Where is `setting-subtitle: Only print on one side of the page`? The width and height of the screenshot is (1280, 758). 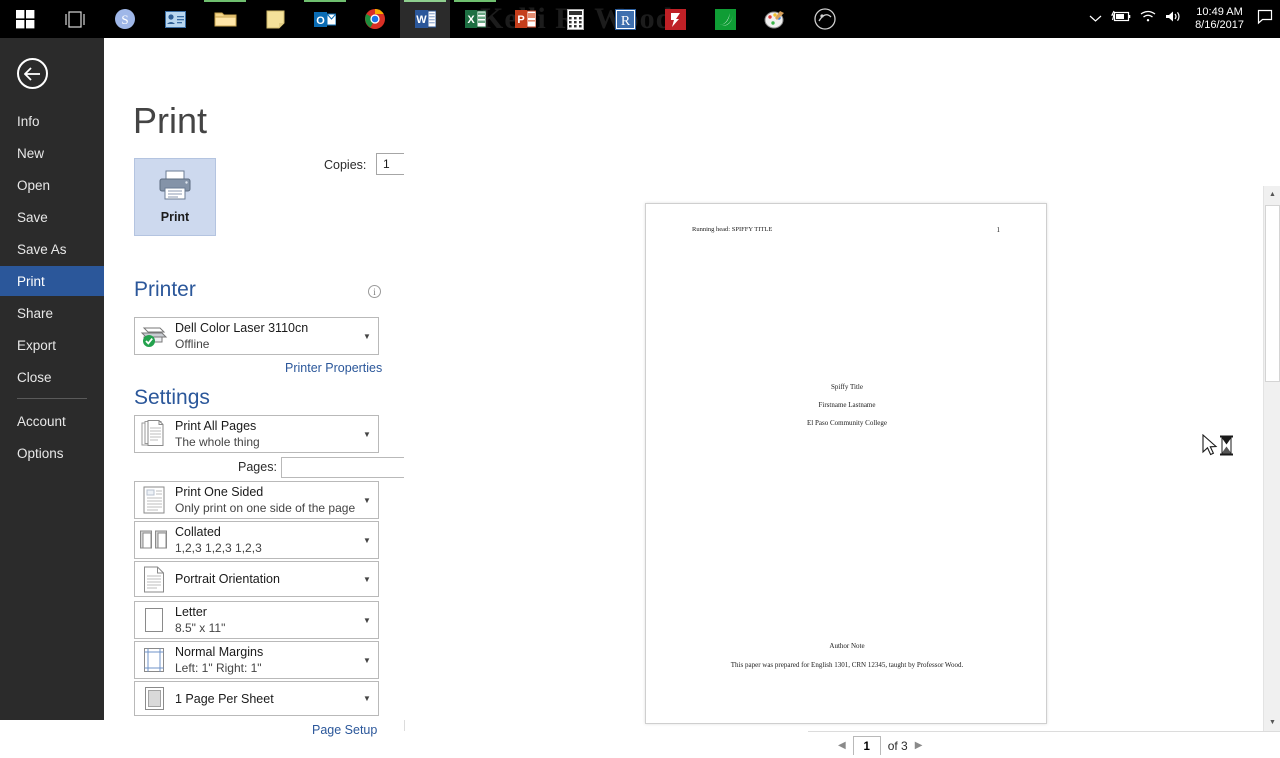
setting-subtitle: Only print on one side of the page is located at coordinates (265, 508).